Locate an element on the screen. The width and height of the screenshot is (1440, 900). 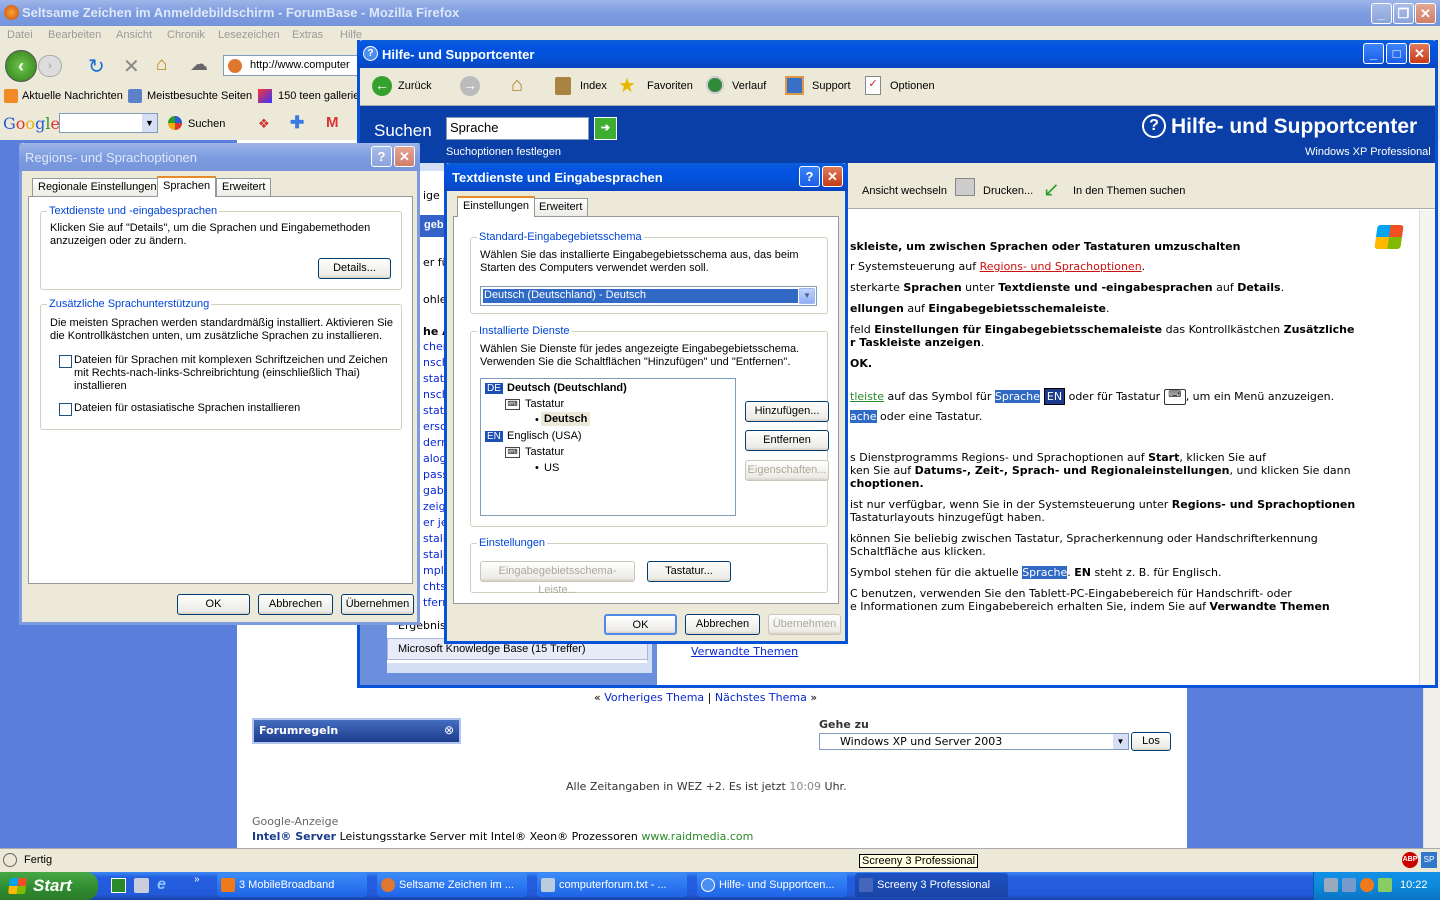
tree-de-layout: Deutsch is located at coordinates (566, 419).